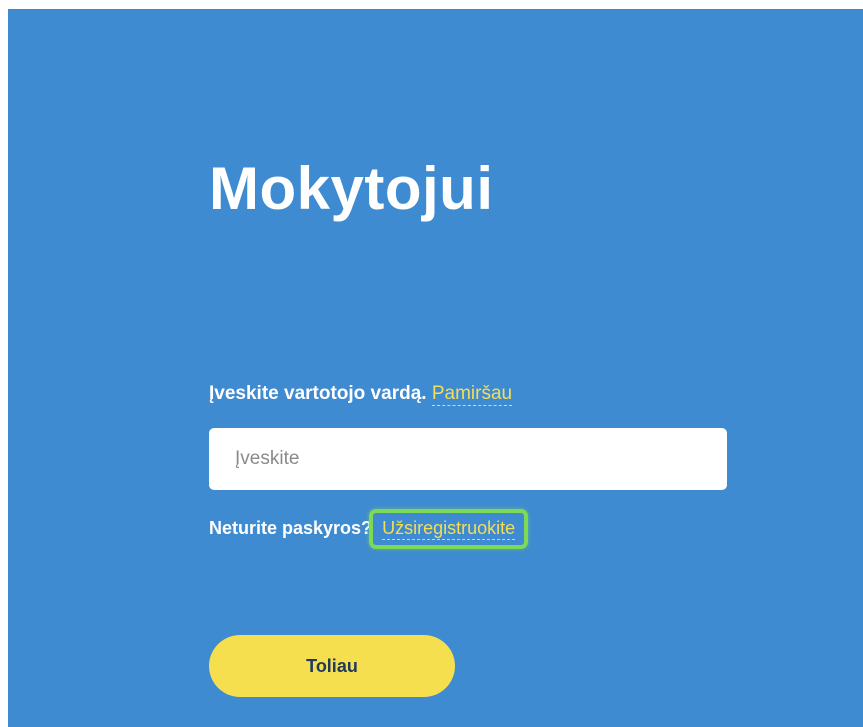 The height and width of the screenshot is (727, 863). What do you see at coordinates (472, 394) in the screenshot?
I see `forgot-username-link: Pamiršau` at bounding box center [472, 394].